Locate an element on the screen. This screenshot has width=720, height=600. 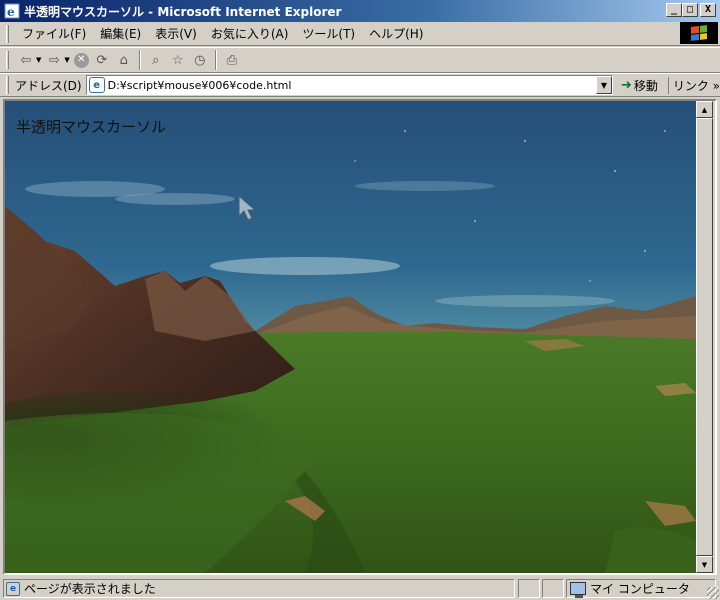
refresh-icon: ⟳ is located at coordinates (102, 60).